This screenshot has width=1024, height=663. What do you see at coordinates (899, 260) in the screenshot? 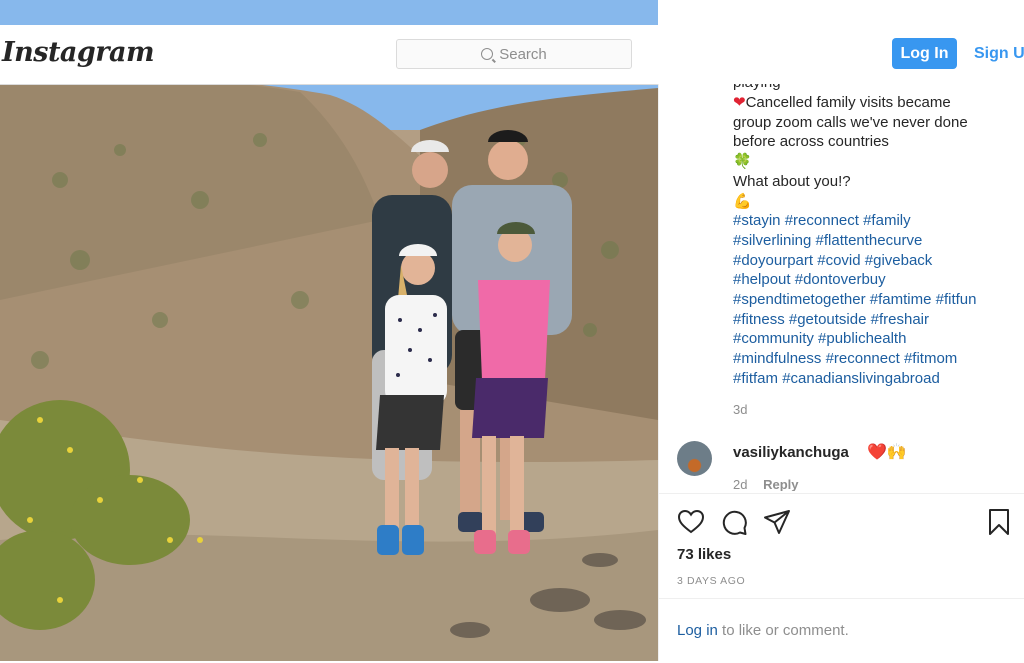
I see `hashtag-link: #giveback` at bounding box center [899, 260].